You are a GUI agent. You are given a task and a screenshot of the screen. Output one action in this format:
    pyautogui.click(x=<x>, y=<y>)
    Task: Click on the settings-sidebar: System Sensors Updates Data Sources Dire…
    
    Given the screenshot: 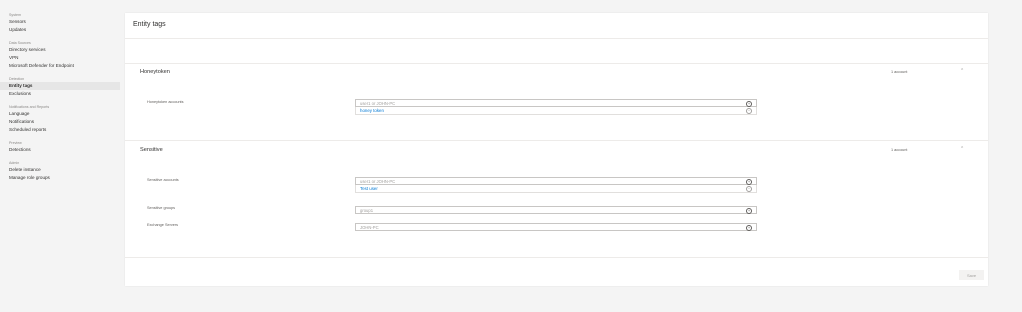 What is the action you would take?
    pyautogui.click(x=62, y=156)
    